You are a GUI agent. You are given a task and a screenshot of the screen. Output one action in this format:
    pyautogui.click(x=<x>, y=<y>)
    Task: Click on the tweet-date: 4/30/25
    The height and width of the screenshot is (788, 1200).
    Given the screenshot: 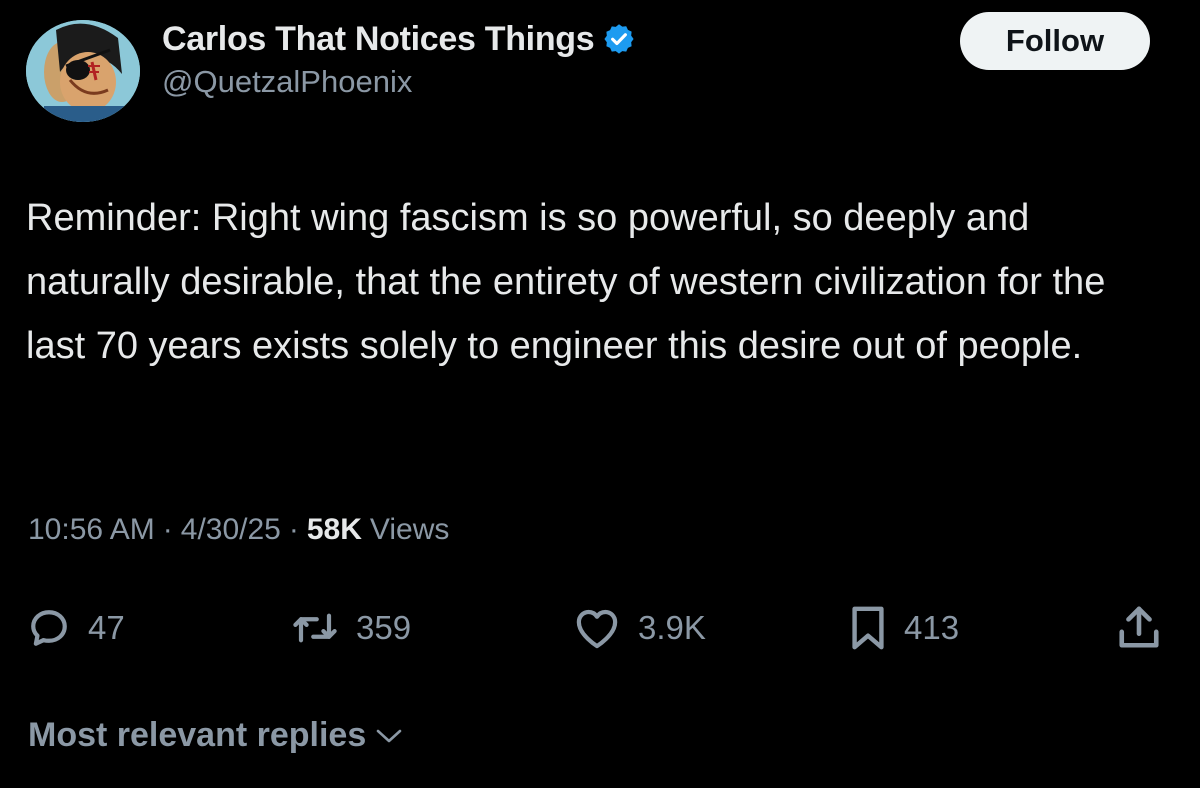 What is the action you would take?
    pyautogui.click(x=231, y=530)
    